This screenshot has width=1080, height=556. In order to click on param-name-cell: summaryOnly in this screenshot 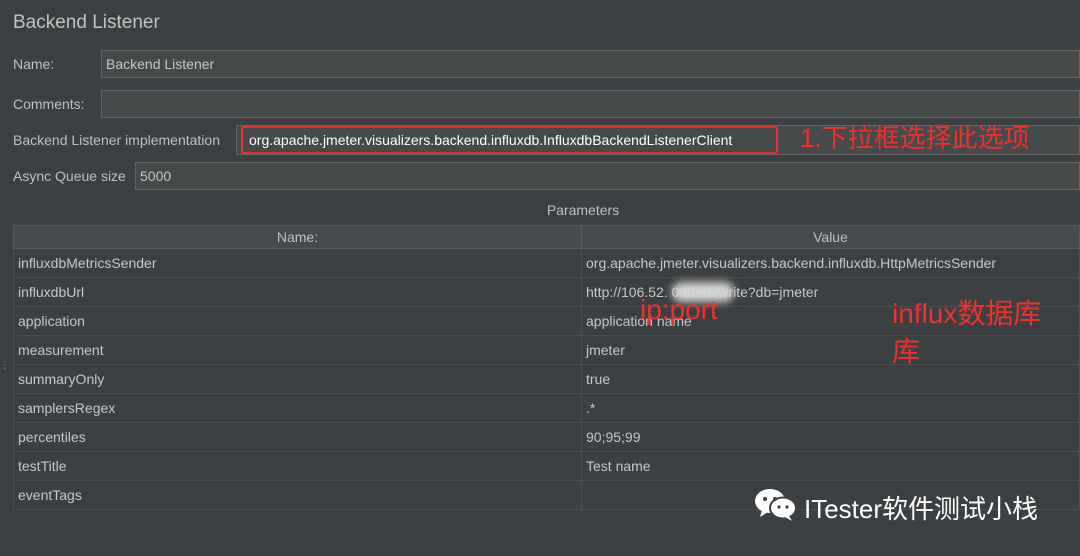, I will do `click(297, 379)`.